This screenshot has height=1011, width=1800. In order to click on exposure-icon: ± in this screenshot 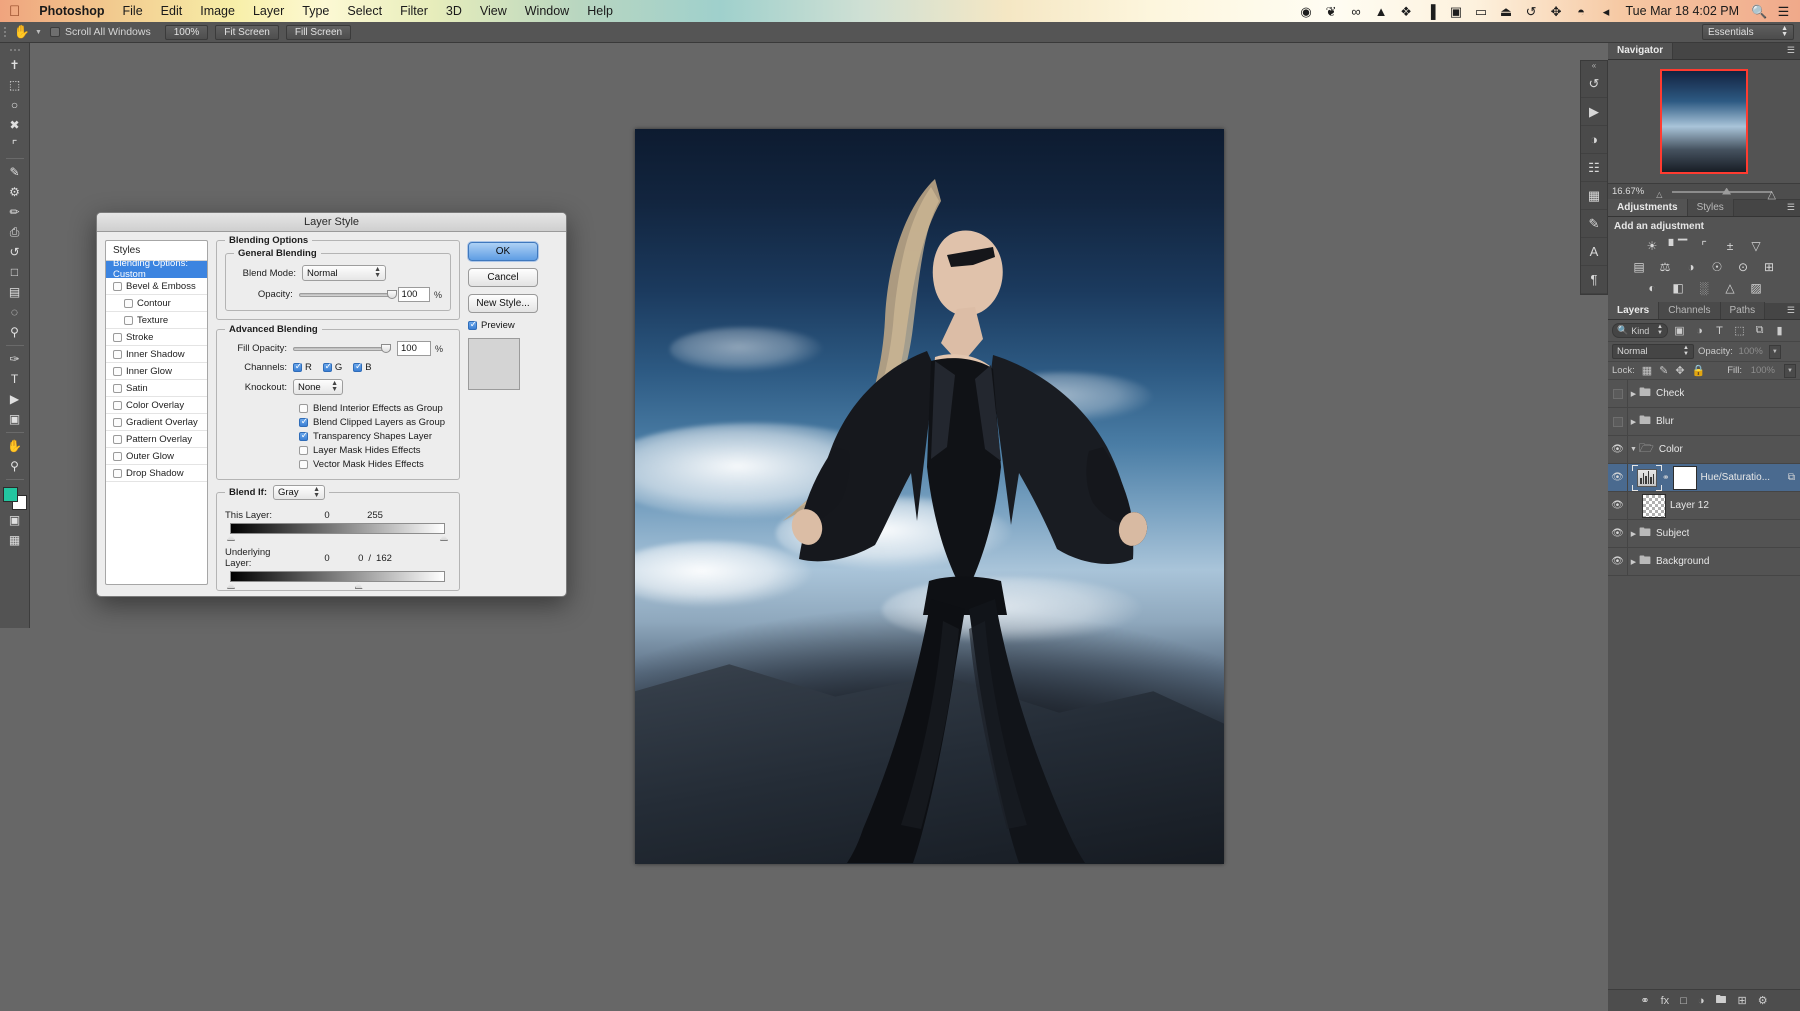, I will do `click(1730, 245)`.